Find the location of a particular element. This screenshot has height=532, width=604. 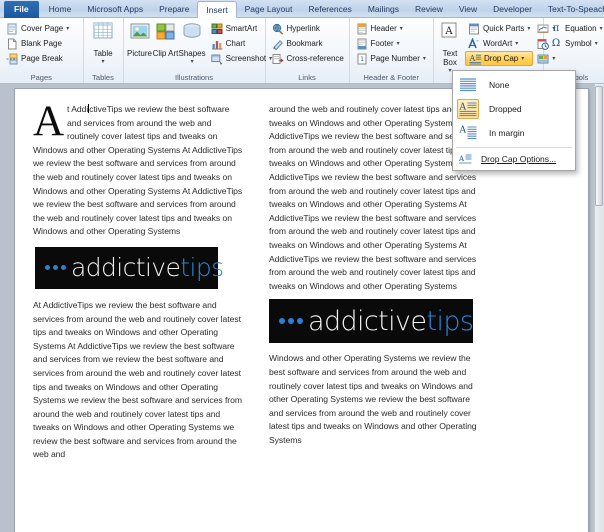

page-number-button: 1 Page Number ▾ is located at coordinates (391, 58).